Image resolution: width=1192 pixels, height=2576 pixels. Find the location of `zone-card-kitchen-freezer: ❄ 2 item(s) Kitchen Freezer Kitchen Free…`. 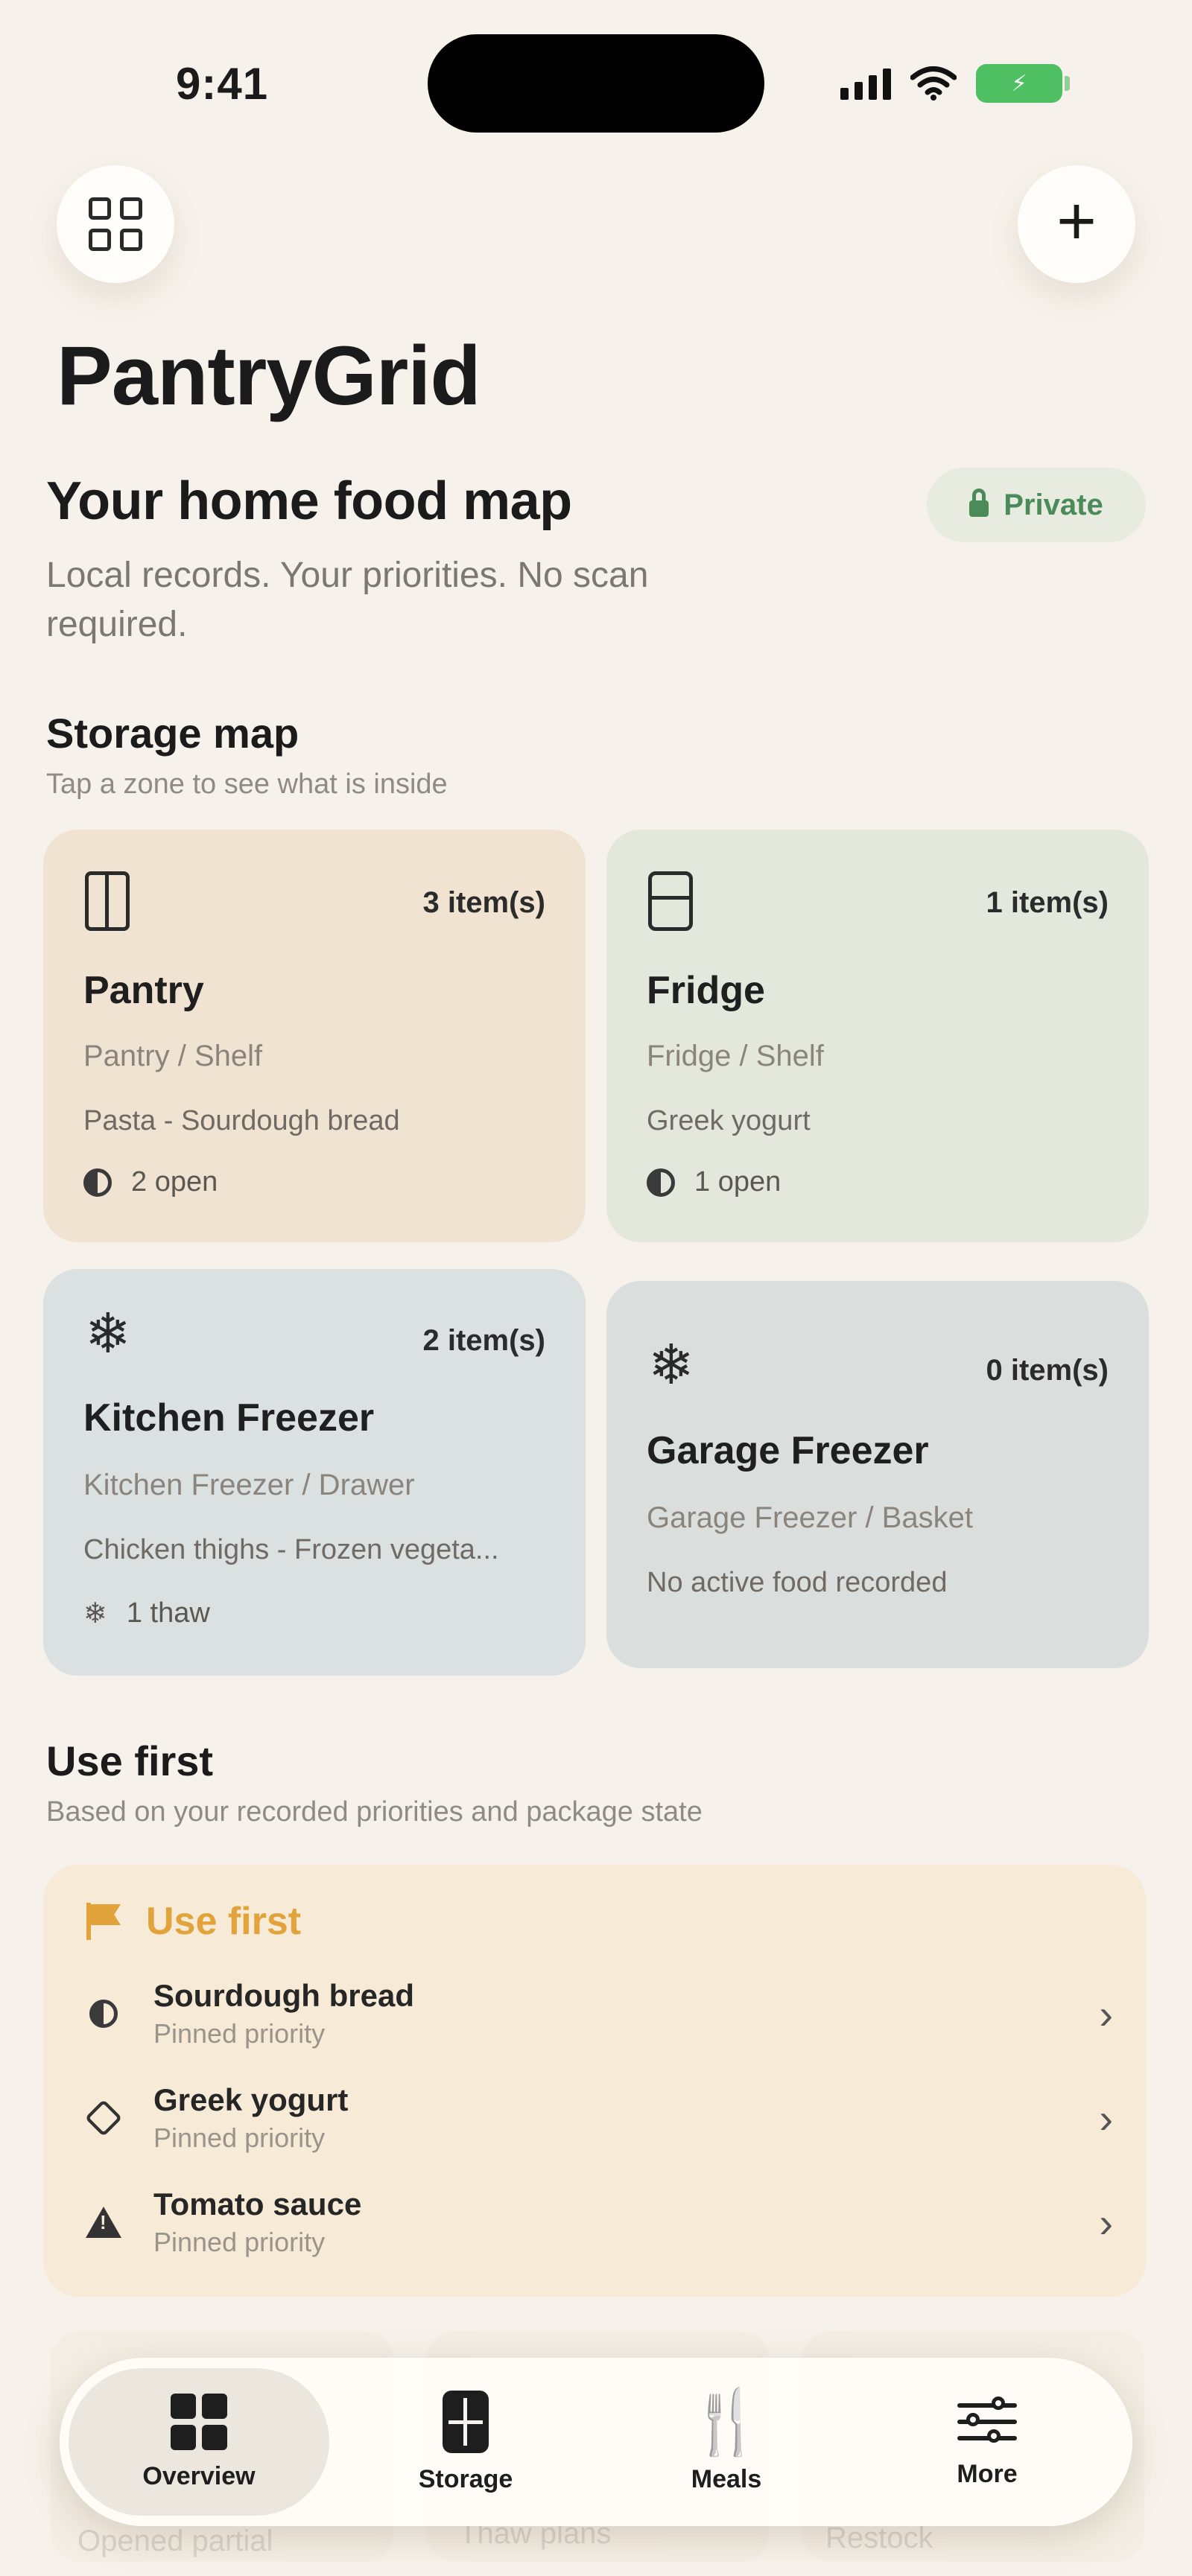

zone-card-kitchen-freezer: ❄ 2 item(s) Kitchen Freezer Kitchen Free… is located at coordinates (314, 1472).